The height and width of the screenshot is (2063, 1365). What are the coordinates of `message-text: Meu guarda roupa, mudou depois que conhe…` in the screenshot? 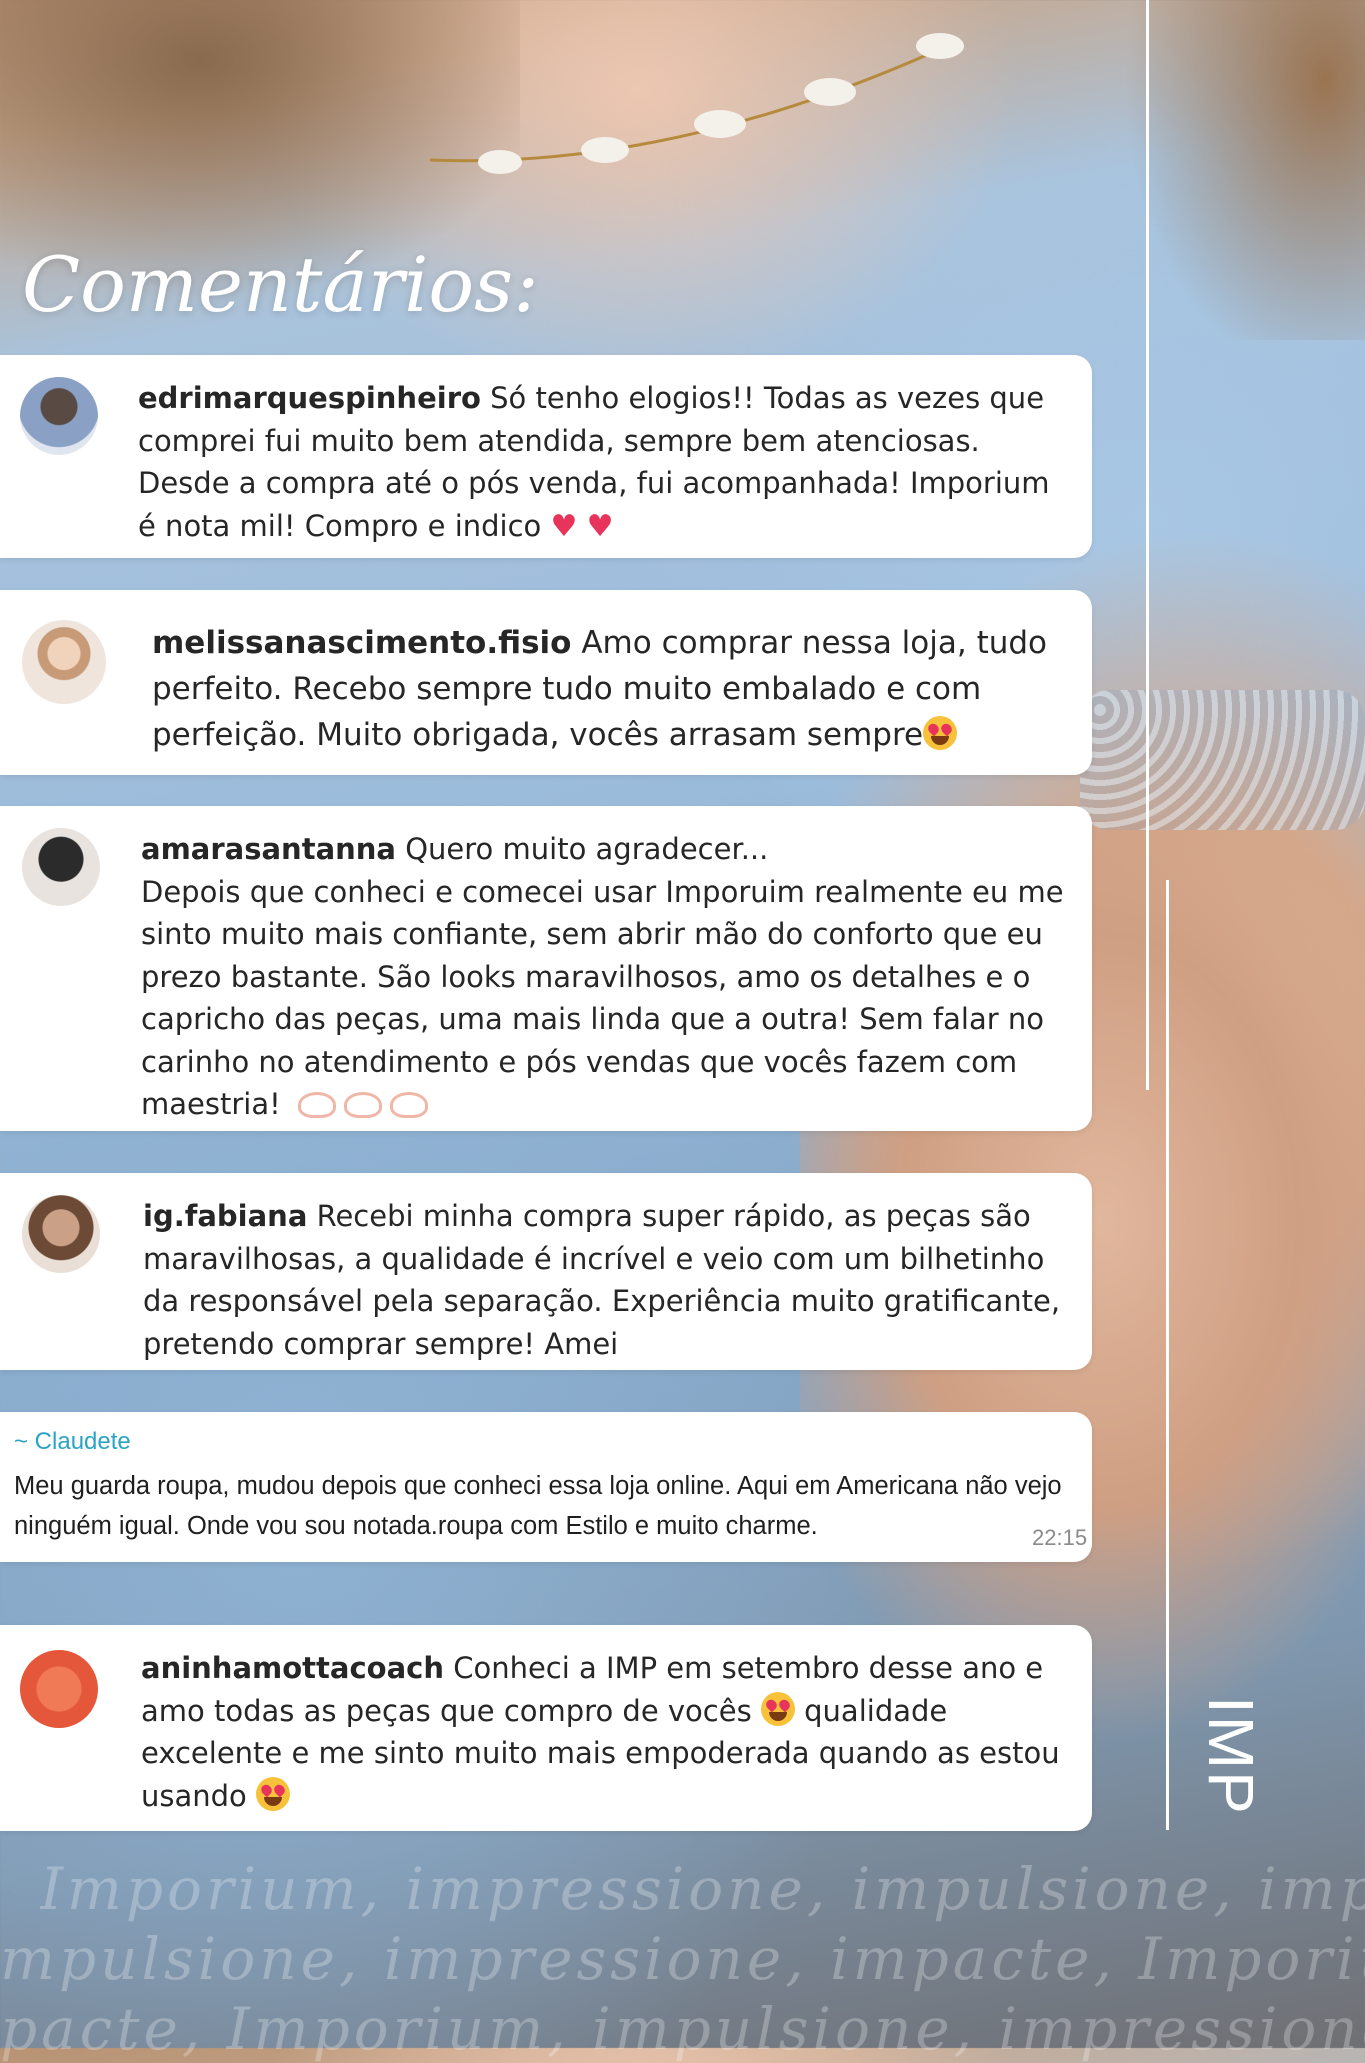 It's located at (538, 1506).